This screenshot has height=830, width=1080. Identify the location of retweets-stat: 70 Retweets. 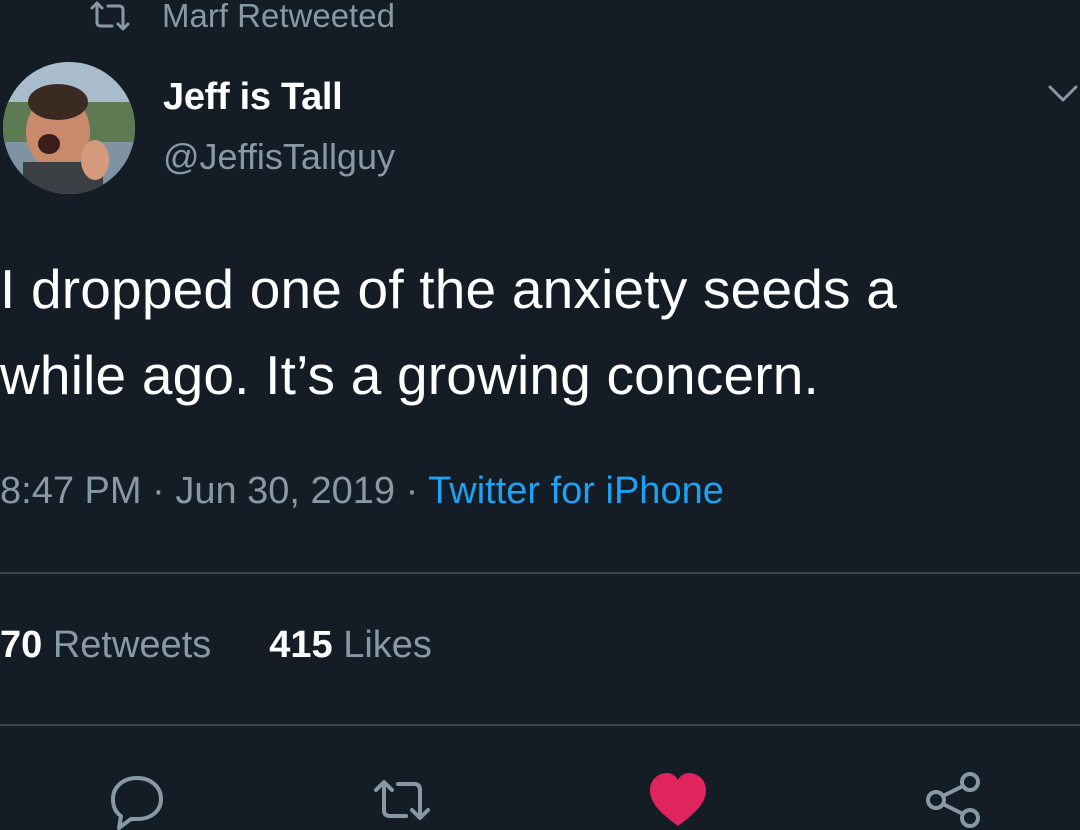
(105, 645).